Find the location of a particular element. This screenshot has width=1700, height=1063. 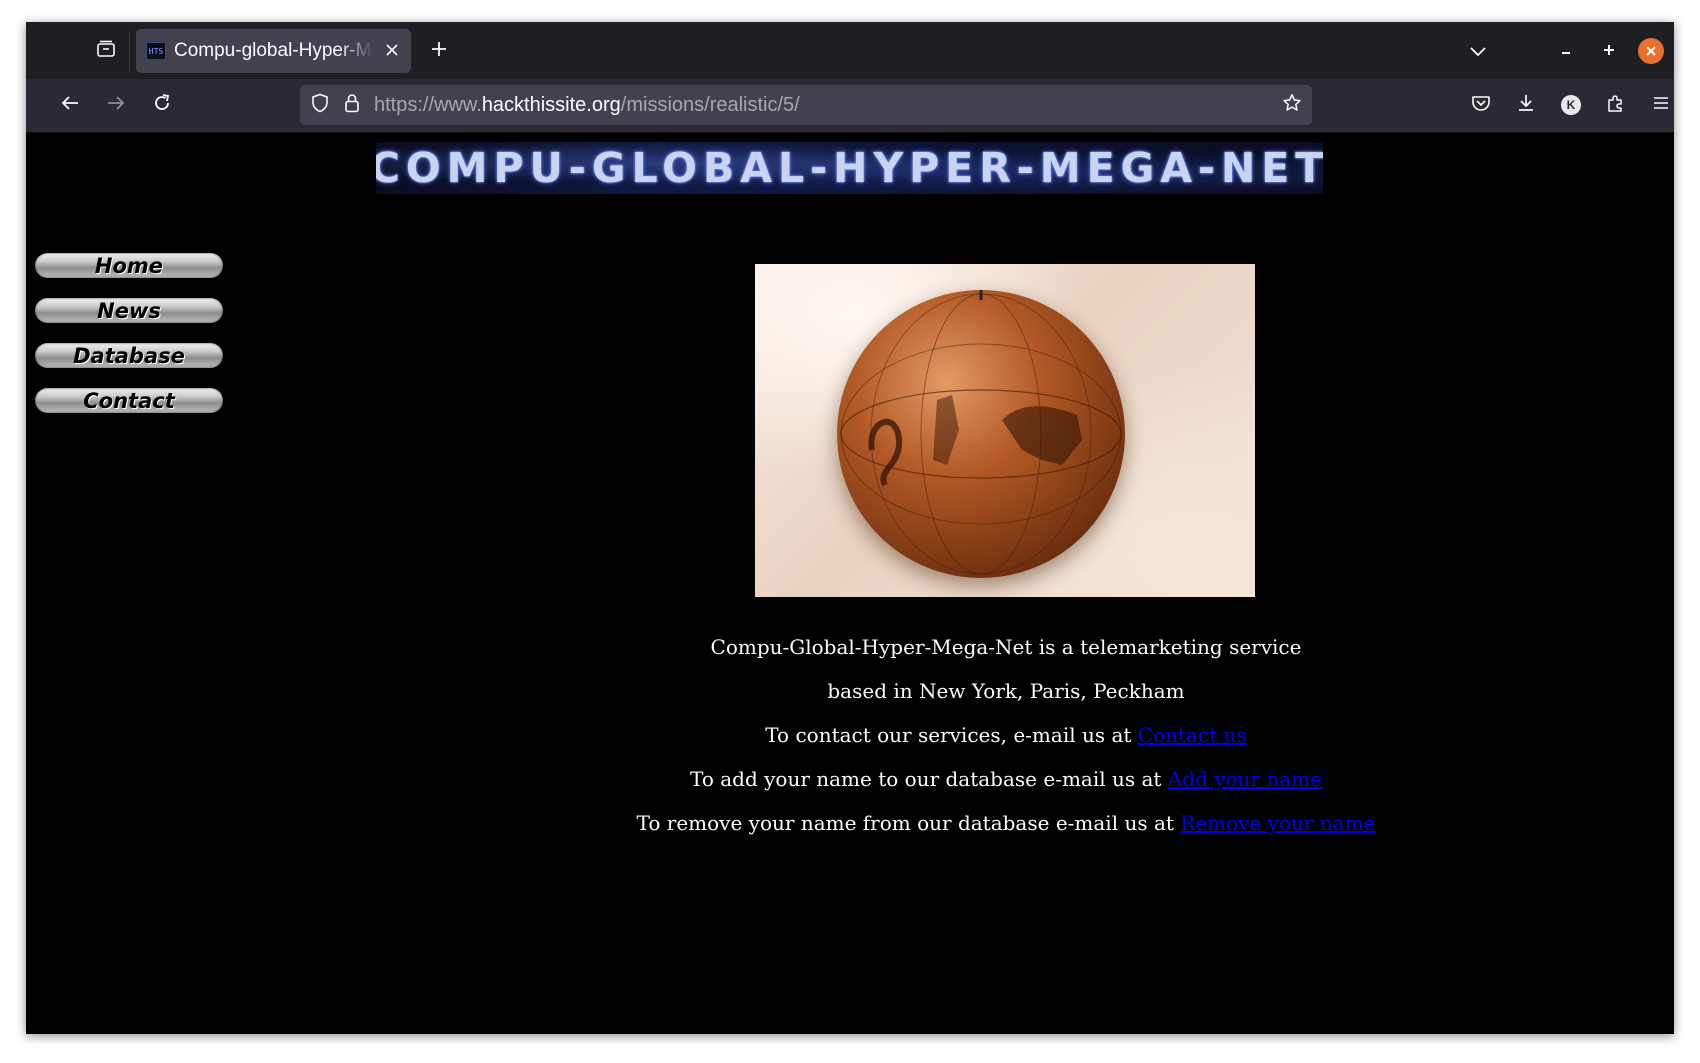

tab-bar: HTS Compu-global-Hyper-Mega-Net is located at coordinates (850, 50).